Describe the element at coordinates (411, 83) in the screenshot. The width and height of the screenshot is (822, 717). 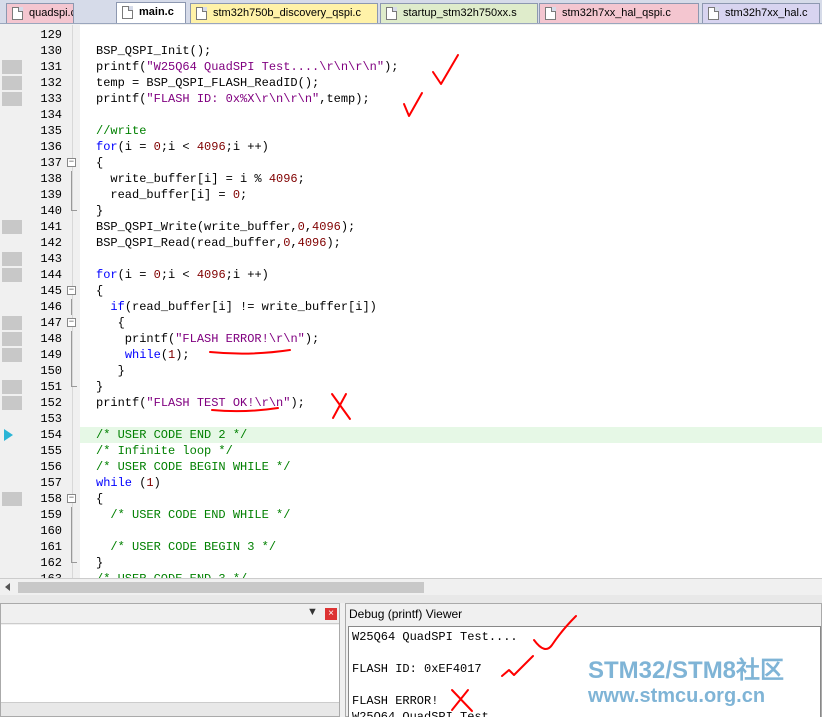
I see `code-line: 132 temp = BSP_QSPI_FLASH_ReadID();` at that location.